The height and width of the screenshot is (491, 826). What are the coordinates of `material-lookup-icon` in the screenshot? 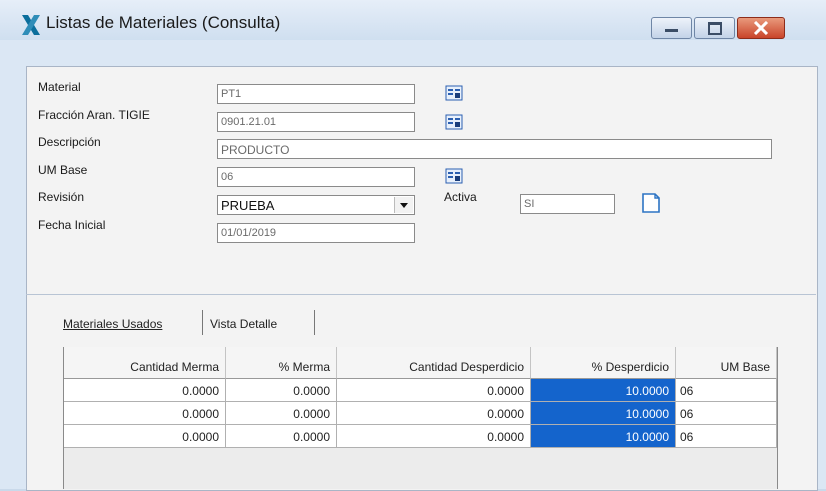 It's located at (454, 93).